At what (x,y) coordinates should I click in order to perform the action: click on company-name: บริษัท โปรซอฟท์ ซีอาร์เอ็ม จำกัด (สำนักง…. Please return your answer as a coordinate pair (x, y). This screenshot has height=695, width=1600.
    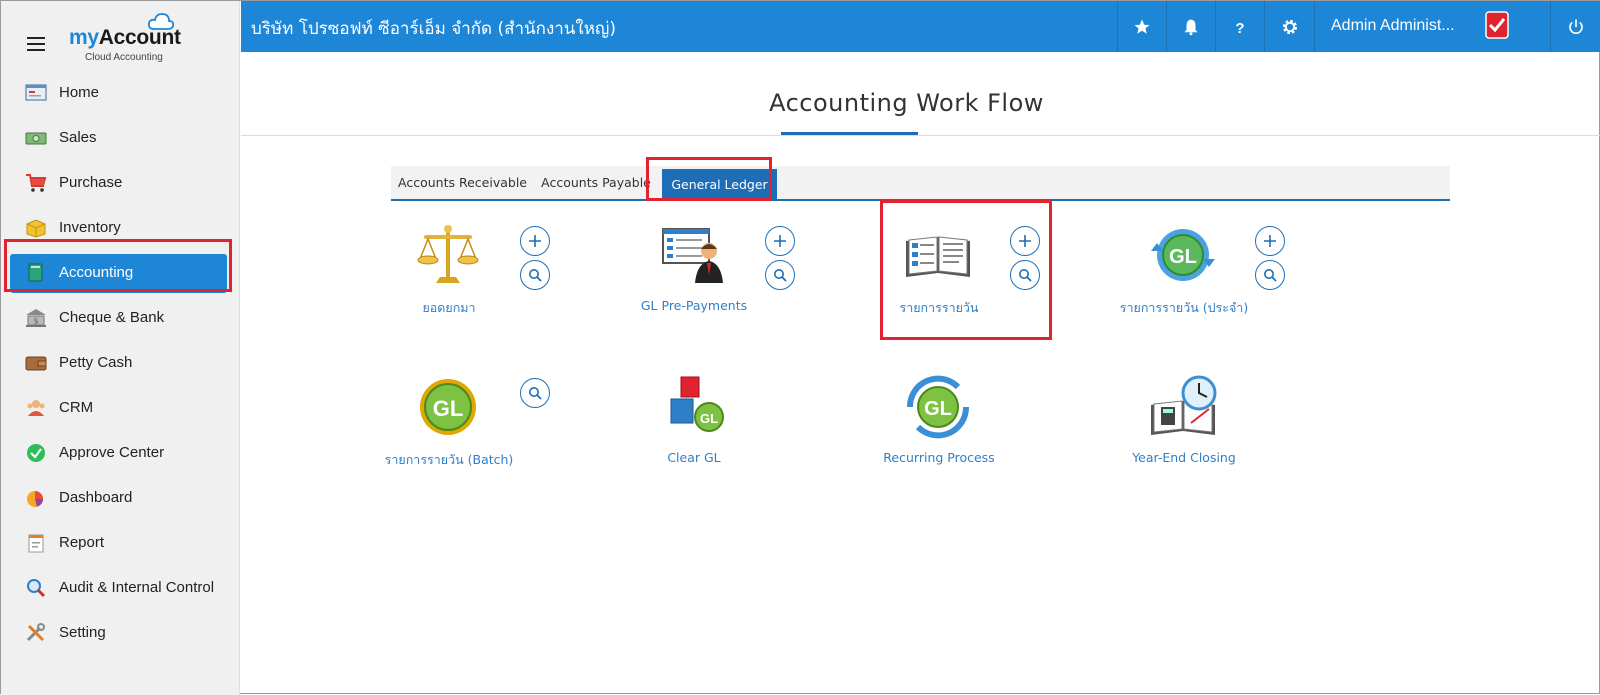
    Looking at the image, I should click on (433, 28).